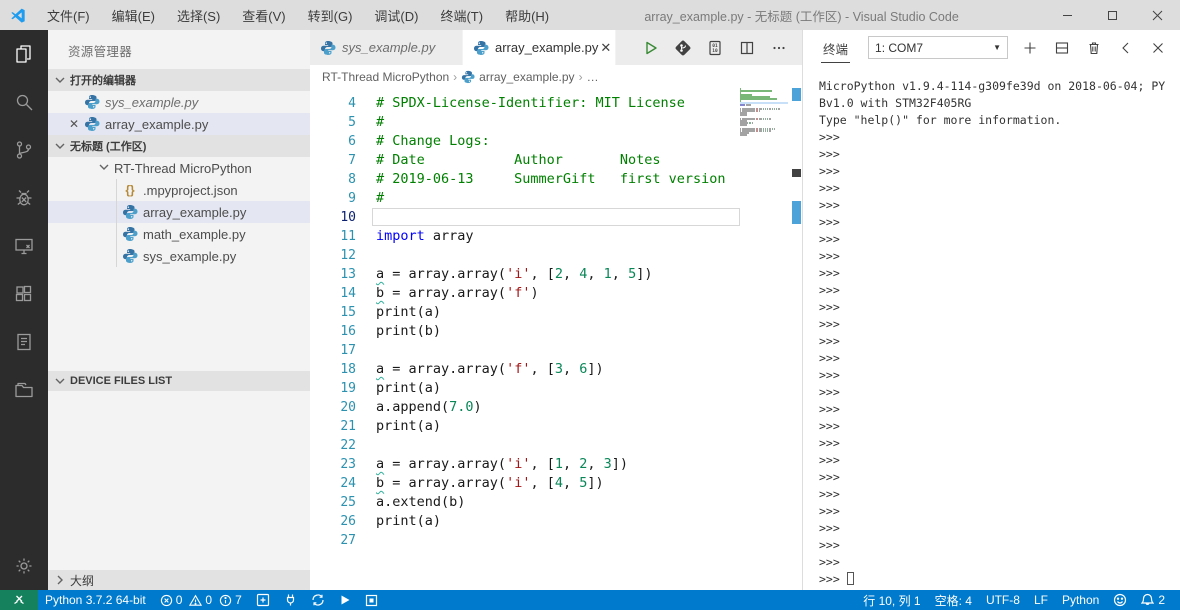 This screenshot has height=610, width=1180. I want to click on code-line-17: 17, so click(556, 350).